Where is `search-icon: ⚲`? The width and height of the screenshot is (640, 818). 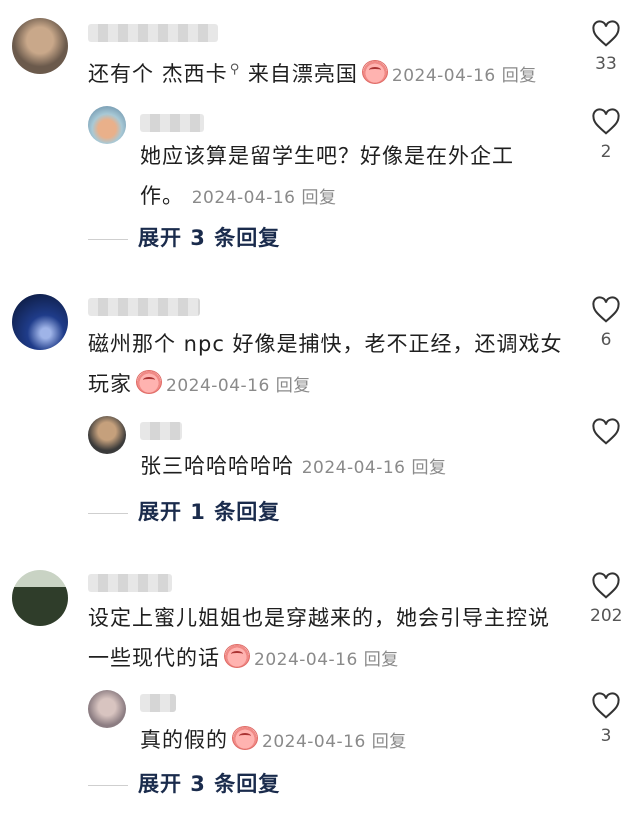 search-icon: ⚲ is located at coordinates (235, 69).